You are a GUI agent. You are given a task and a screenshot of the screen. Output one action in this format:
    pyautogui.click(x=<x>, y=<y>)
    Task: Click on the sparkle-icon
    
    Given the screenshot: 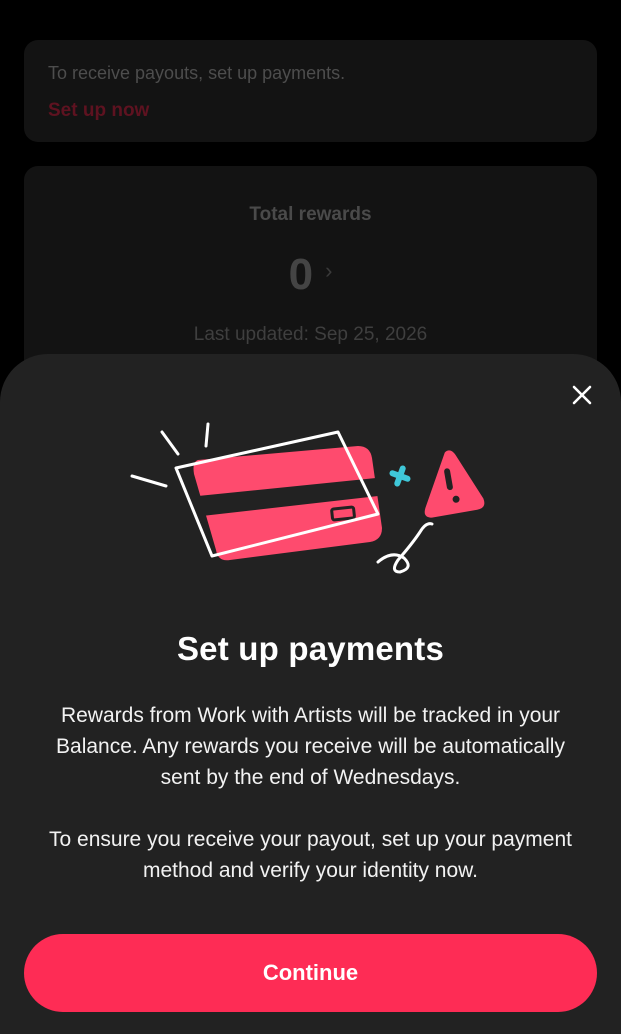 What is the action you would take?
    pyautogui.click(x=400, y=476)
    